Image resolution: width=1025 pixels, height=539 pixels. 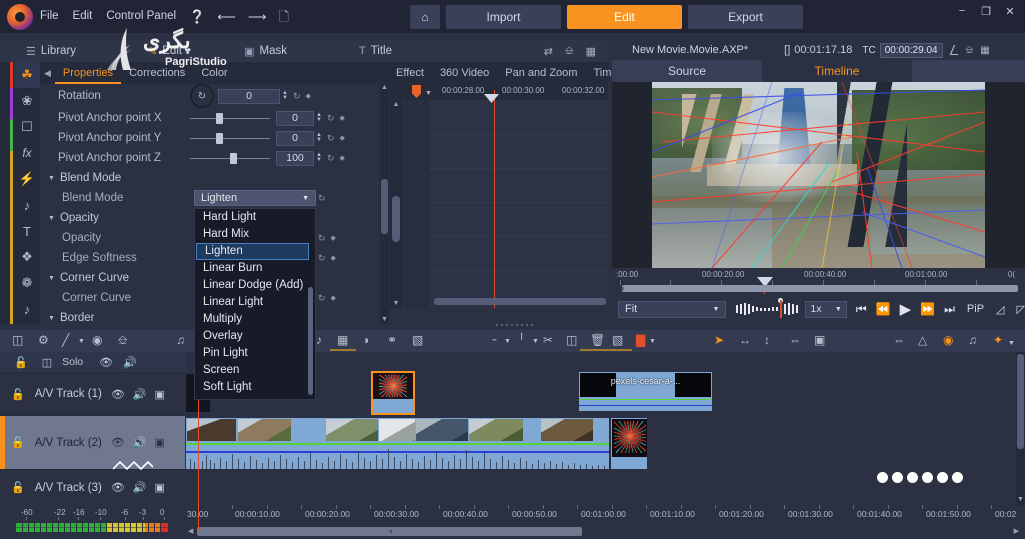 What do you see at coordinates (83, 16) in the screenshot?
I see `menu-edit: Edit` at bounding box center [83, 16].